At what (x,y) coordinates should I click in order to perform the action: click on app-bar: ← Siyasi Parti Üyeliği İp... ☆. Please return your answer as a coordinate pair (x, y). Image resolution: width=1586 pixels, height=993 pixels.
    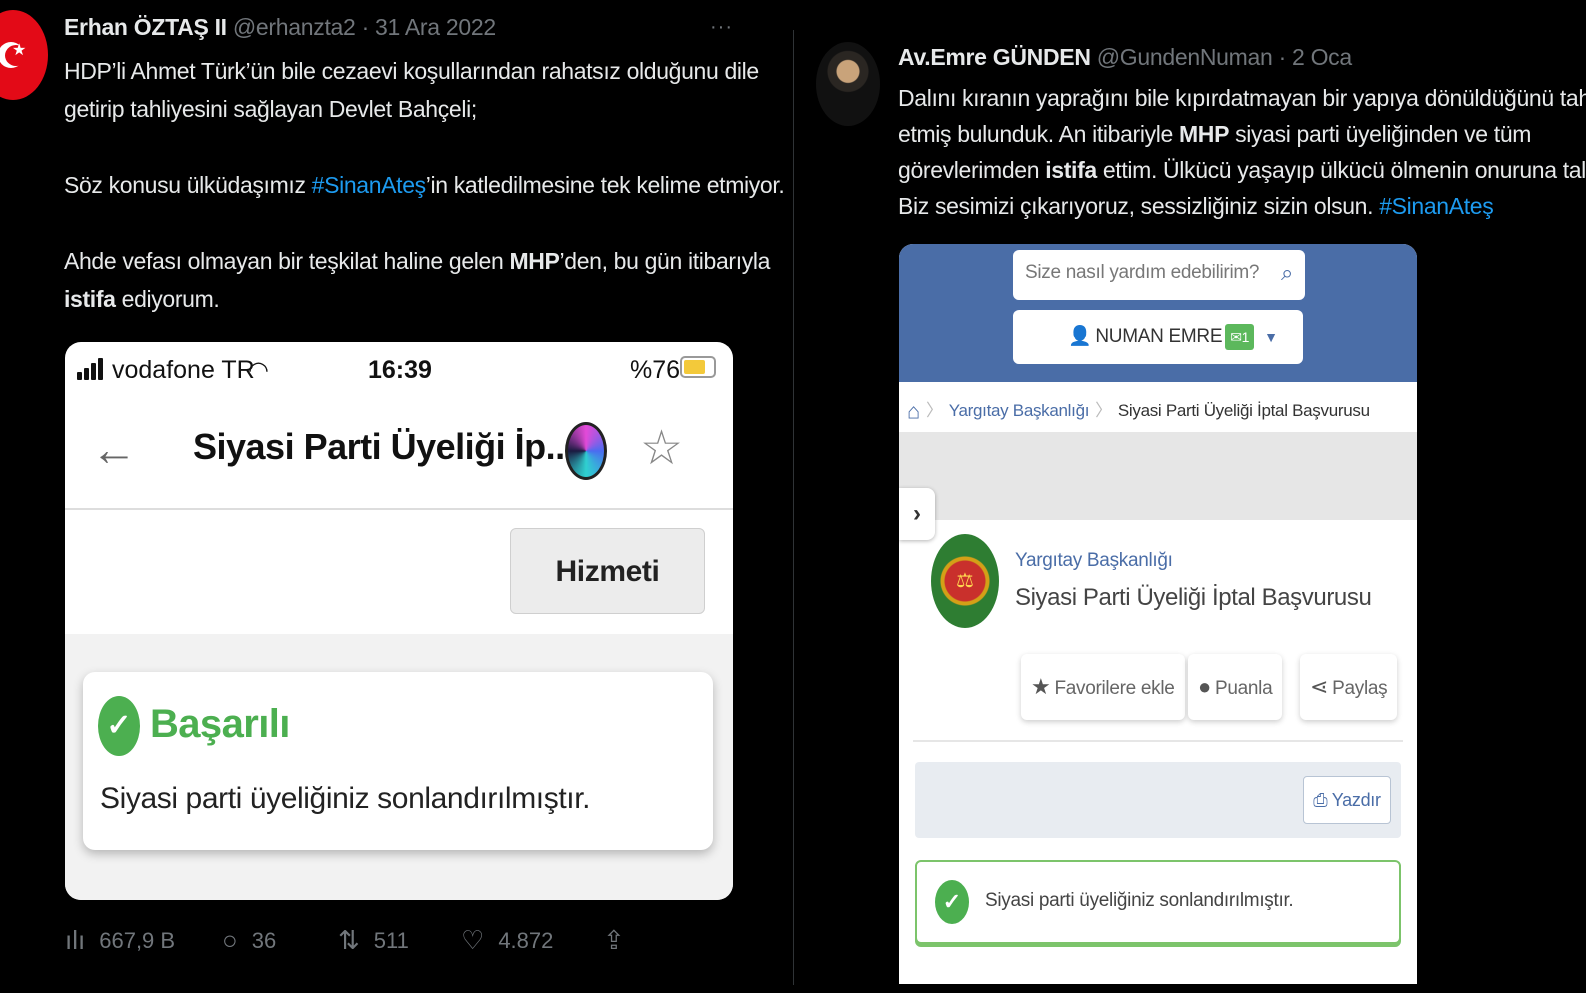
    Looking at the image, I should click on (399, 454).